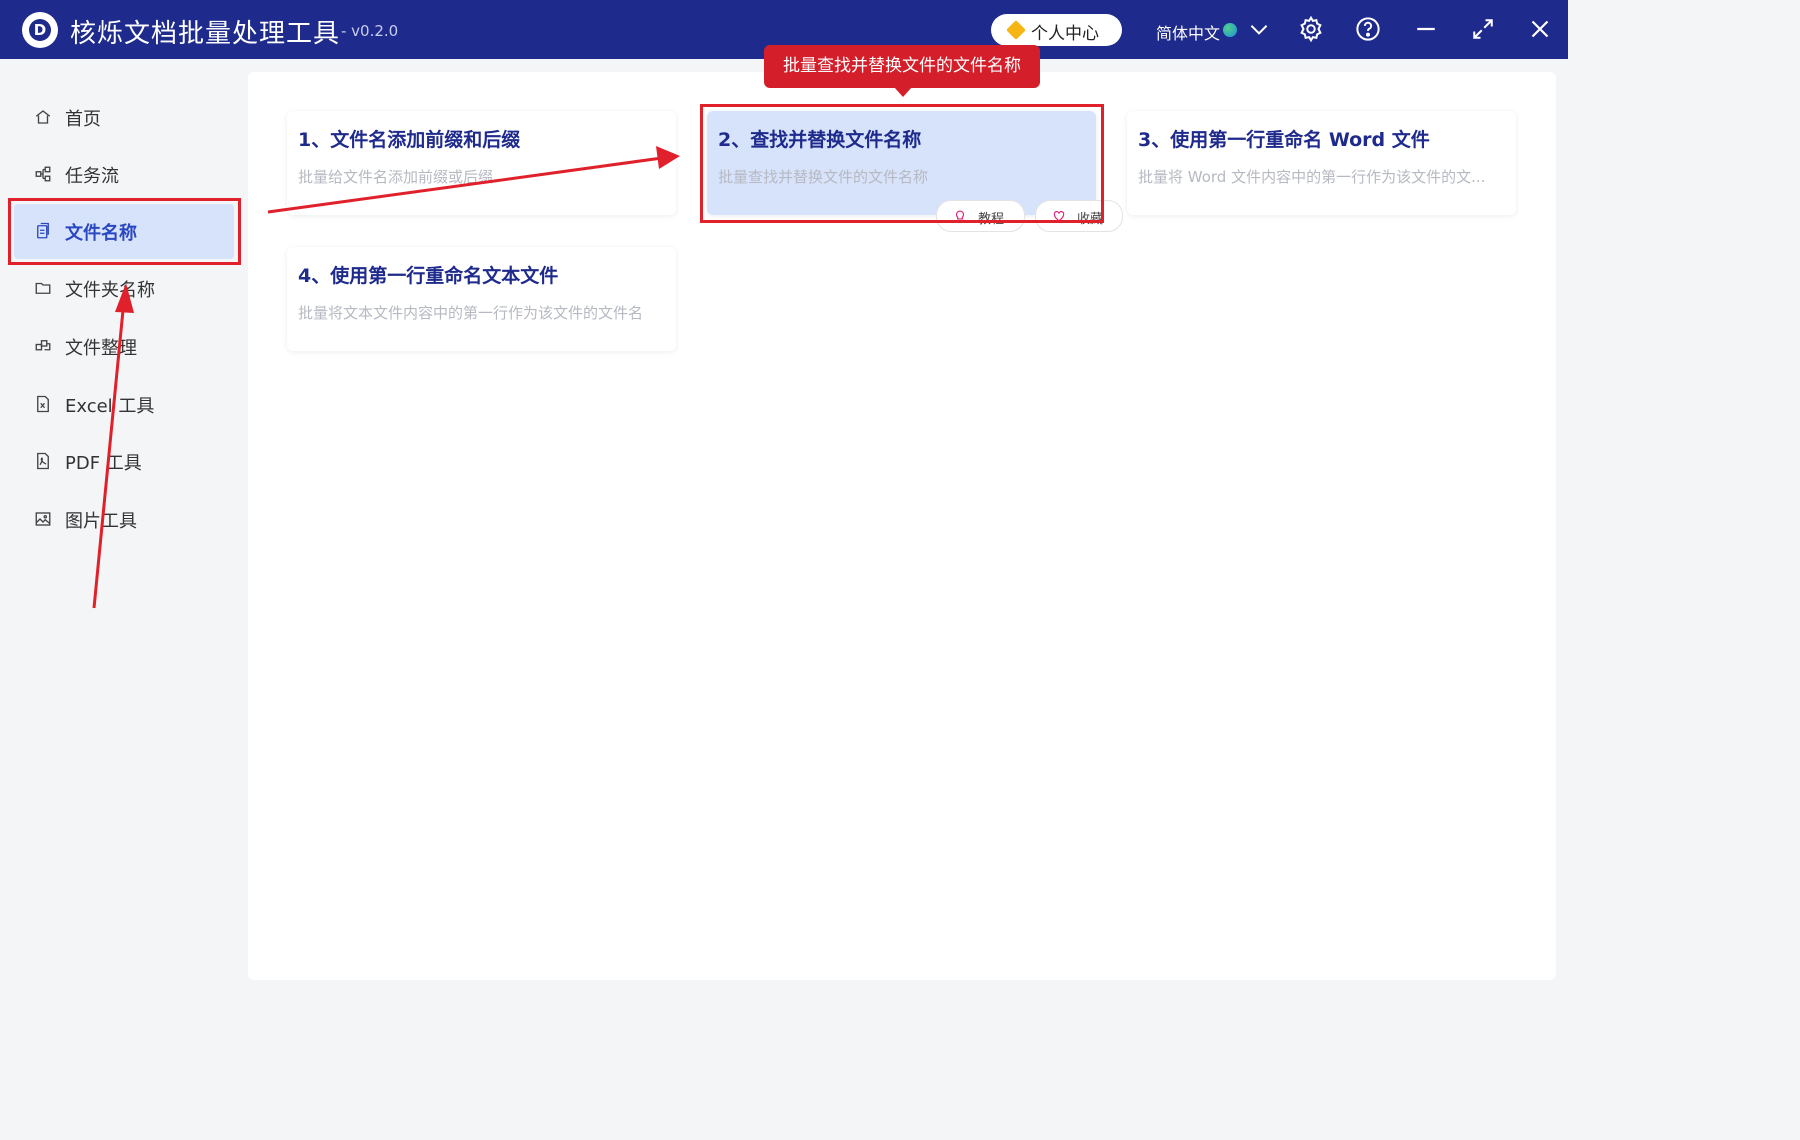 The height and width of the screenshot is (1140, 1800). What do you see at coordinates (1284, 140) in the screenshot?
I see `card-title: 3、使用第一行重命名 Word 文件` at bounding box center [1284, 140].